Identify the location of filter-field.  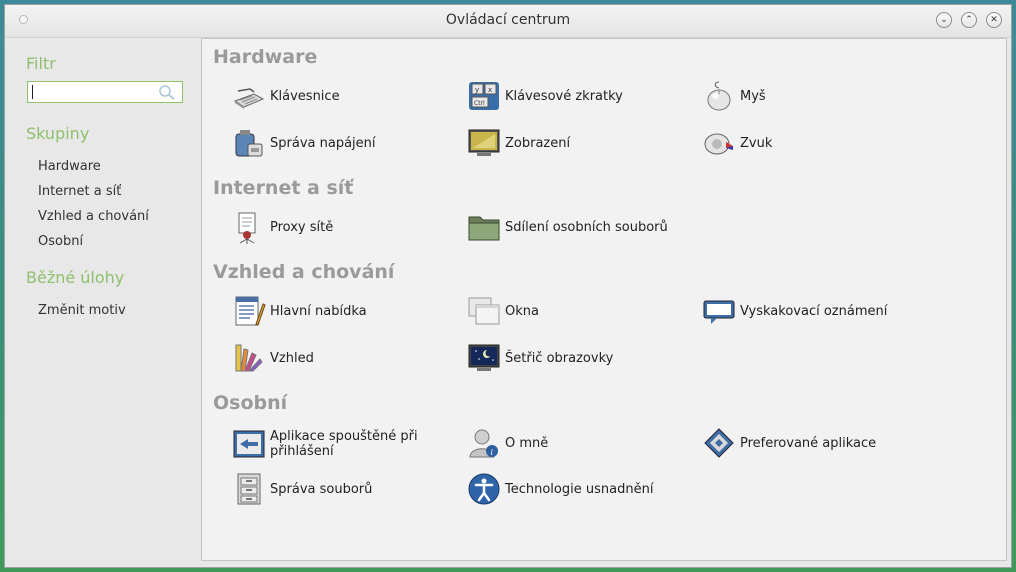
(105, 92).